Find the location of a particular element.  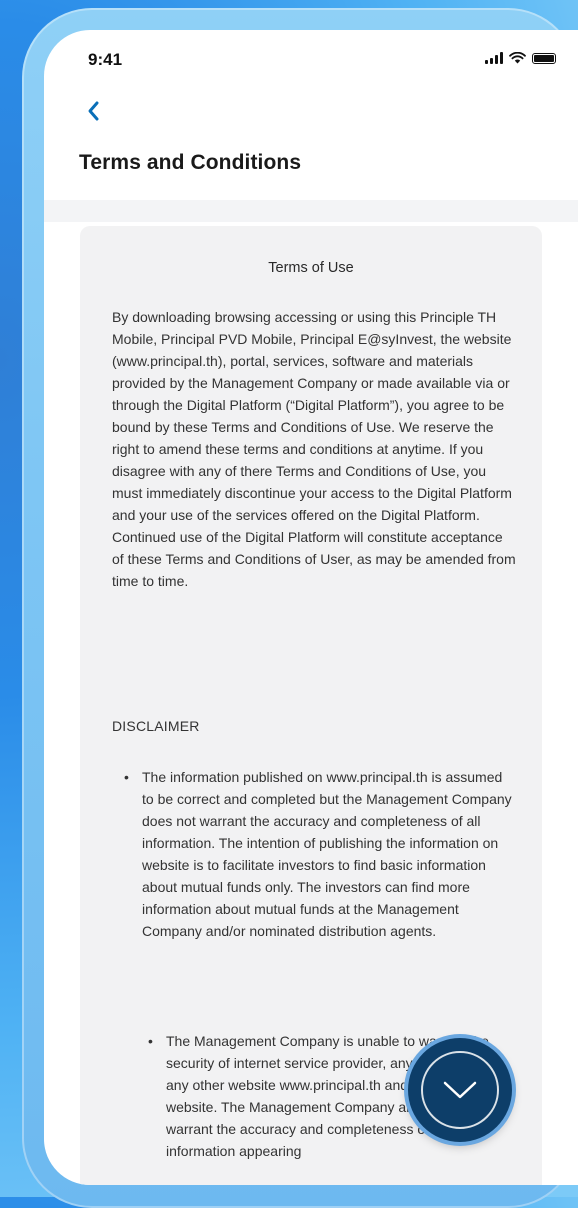

status-time: 9:41 is located at coordinates (105, 59).